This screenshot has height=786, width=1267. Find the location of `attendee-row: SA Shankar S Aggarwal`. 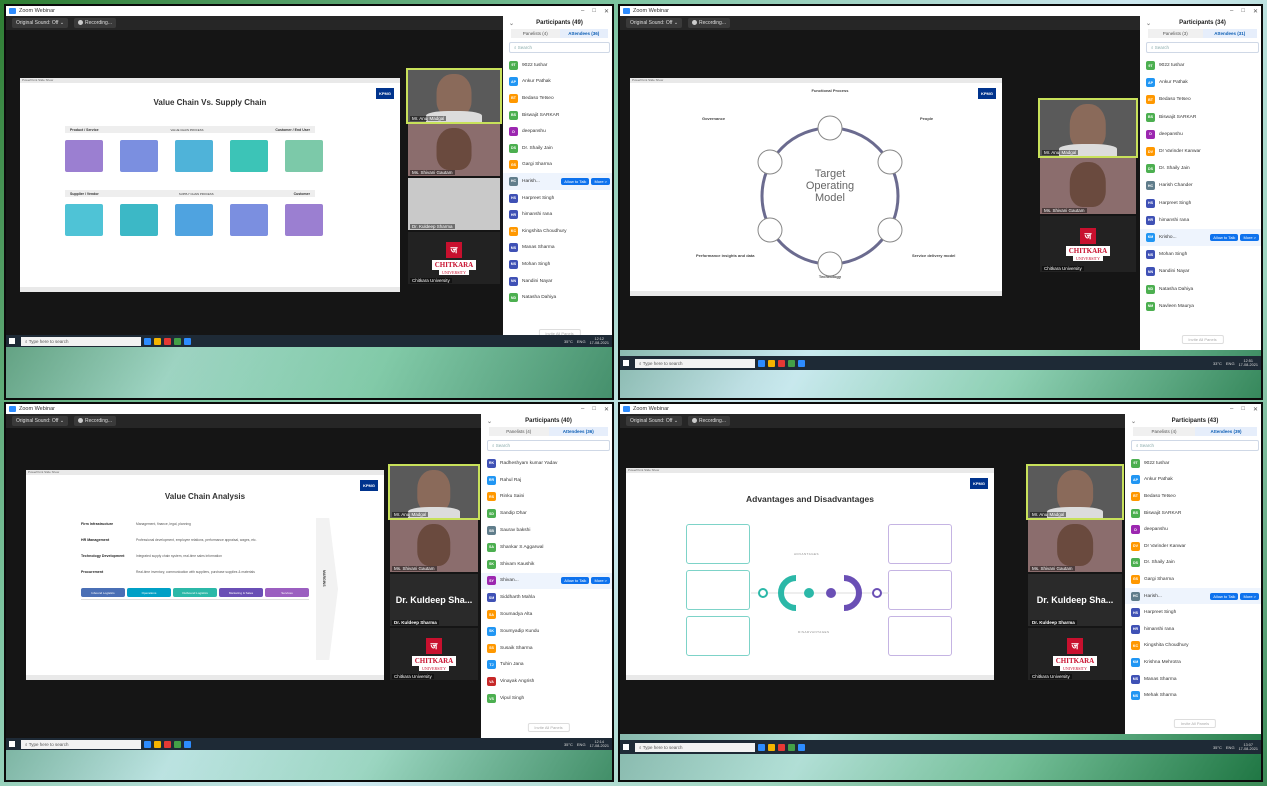

attendee-row: SA Shankar S Aggarwal is located at coordinates (546, 547).